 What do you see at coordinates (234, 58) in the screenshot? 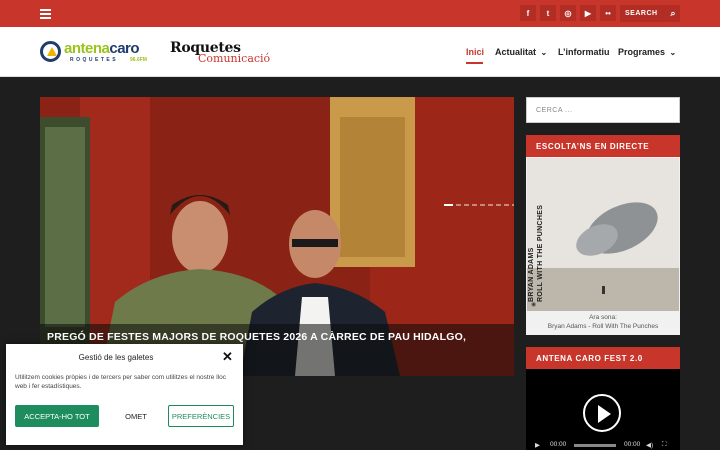
I see `logo2-line2: Comunicació` at bounding box center [234, 58].